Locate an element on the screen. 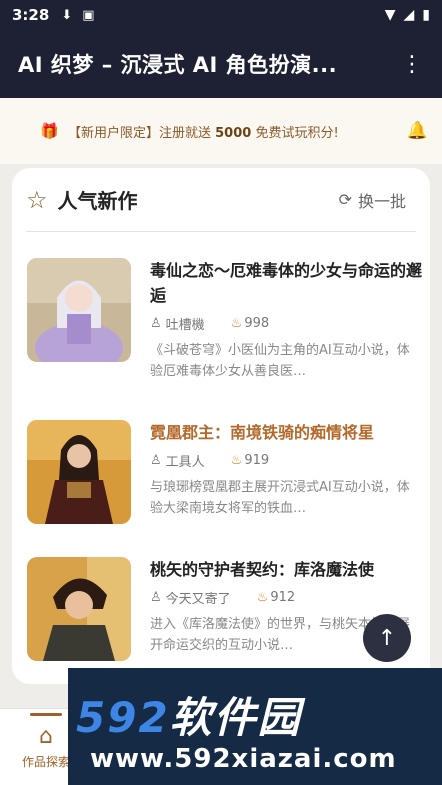 Image resolution: width=442 pixels, height=785 pixels. battery-icon: ▮ is located at coordinates (426, 15).